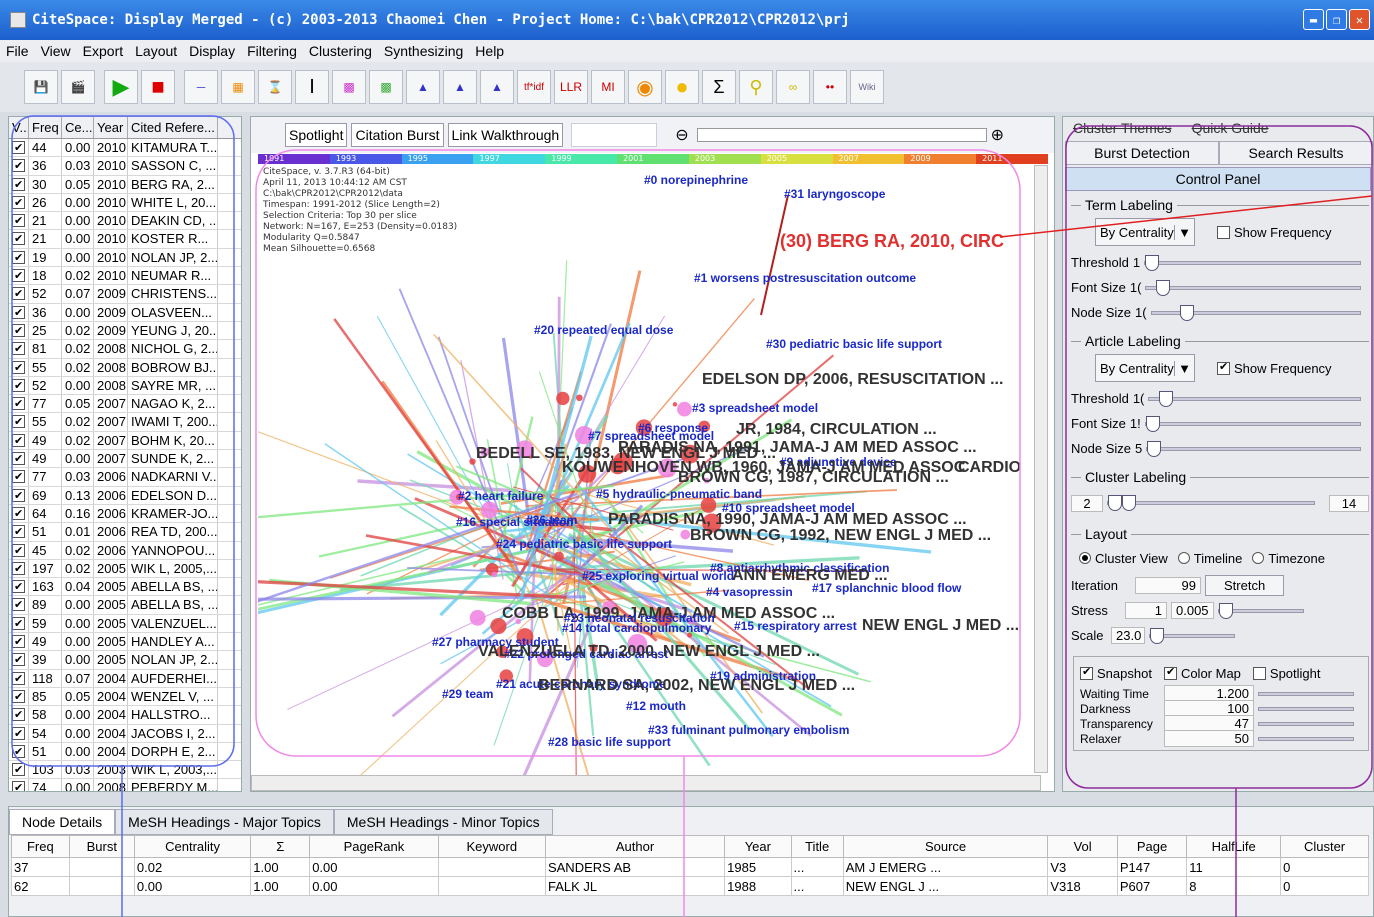 The width and height of the screenshot is (1374, 917). Describe the element at coordinates (62, 822) in the screenshot. I see `tab-node-details: Node Details` at that location.